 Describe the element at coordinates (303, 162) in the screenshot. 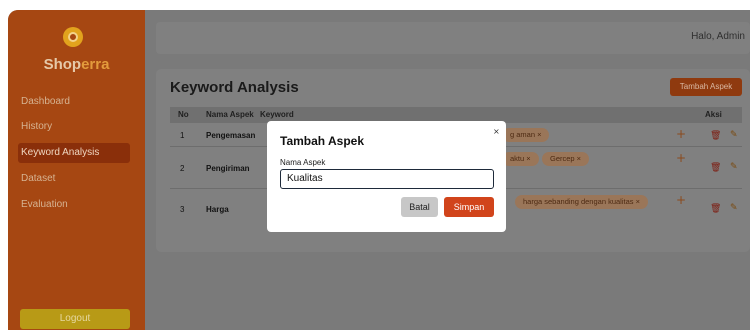

I see `aspect-name-label: Nama Aspek` at that location.